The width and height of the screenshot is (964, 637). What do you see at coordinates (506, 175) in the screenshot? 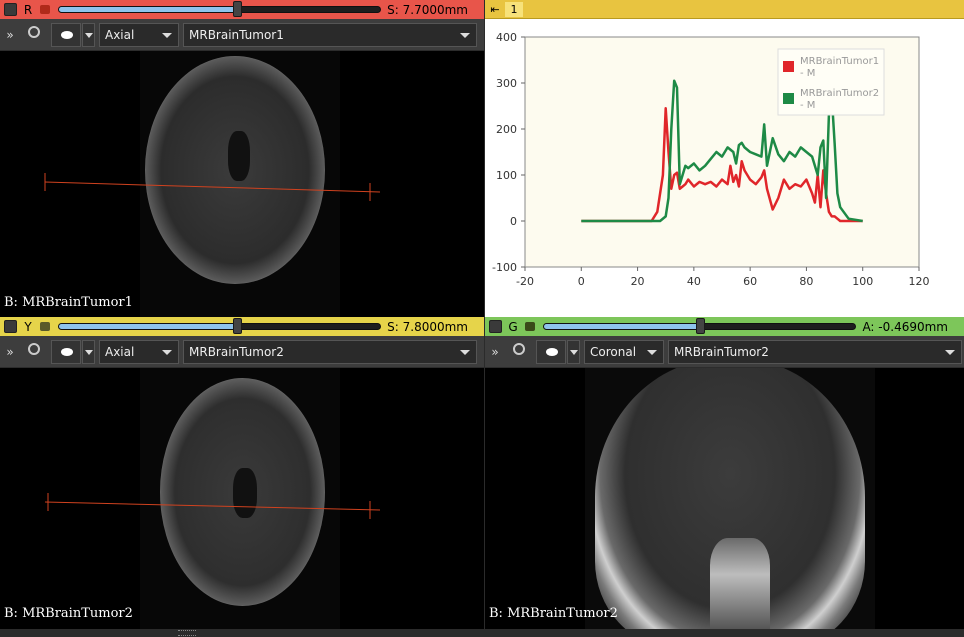
I see `y-tick-label: 100` at bounding box center [506, 175].